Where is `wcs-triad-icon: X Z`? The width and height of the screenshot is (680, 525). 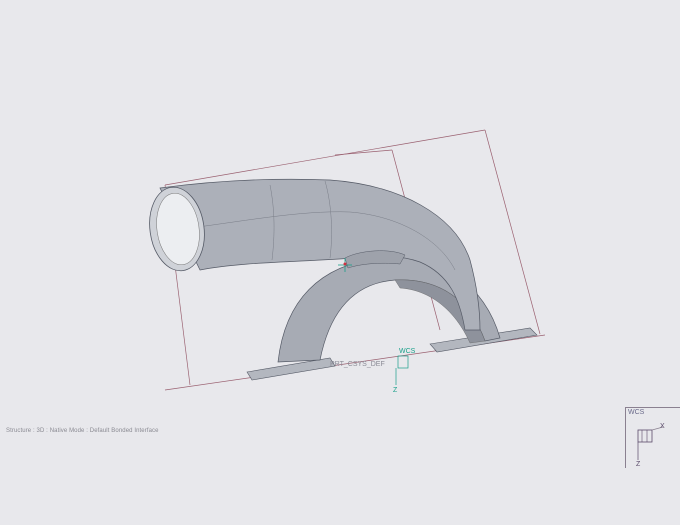
wcs-triad-icon: X Z is located at coordinates (650, 445).